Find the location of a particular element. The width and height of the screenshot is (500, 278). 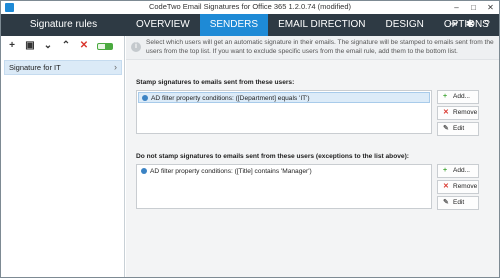

edit-stamp-user-button: ✎ Edit is located at coordinates (458, 129).